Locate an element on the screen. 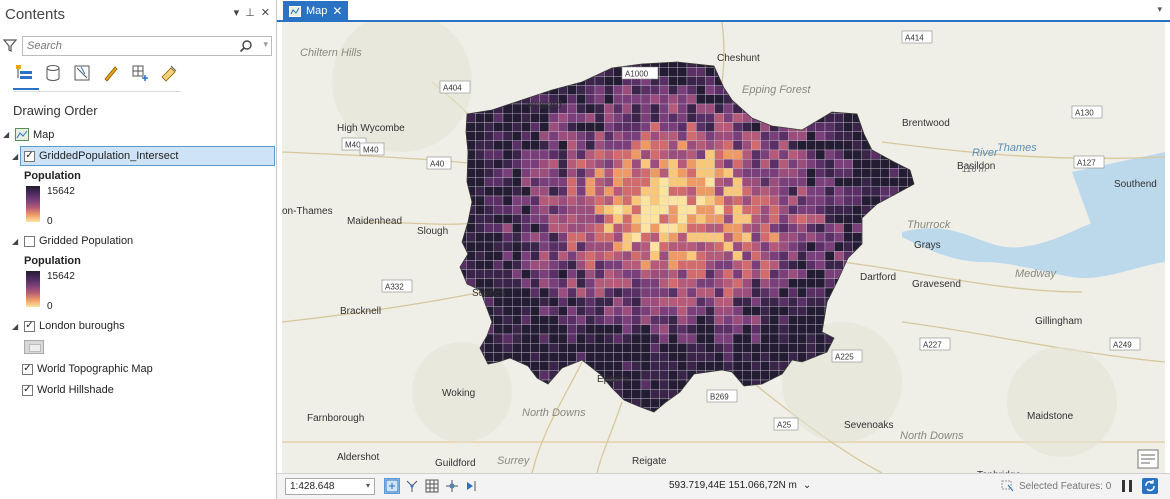 This screenshot has width=1170, height=499. snapping-icon is located at coordinates (412, 486).